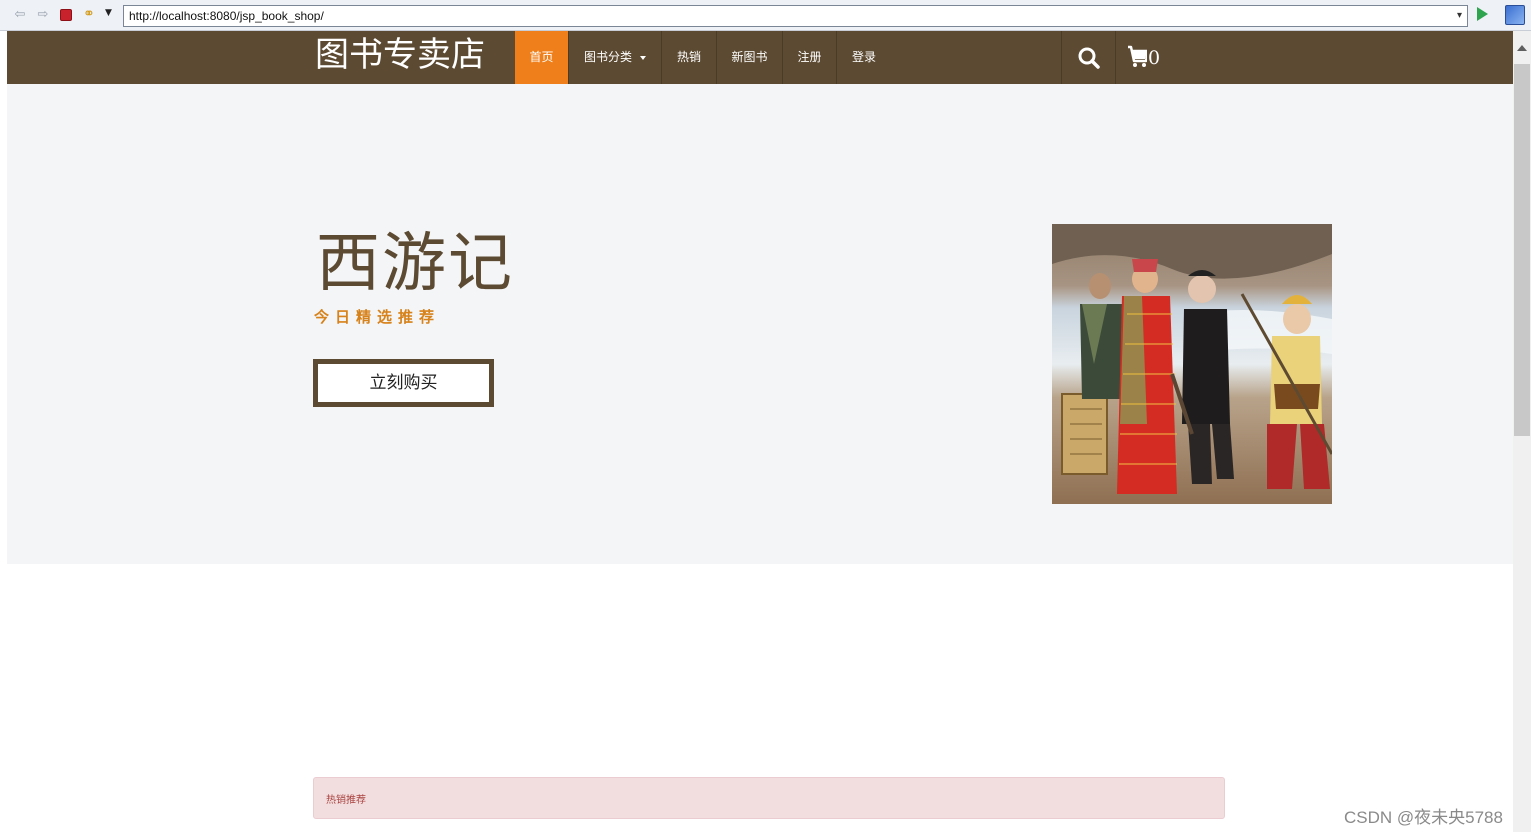 The height and width of the screenshot is (832, 1531). Describe the element at coordinates (1137, 56) in the screenshot. I see `cart-icon` at that location.